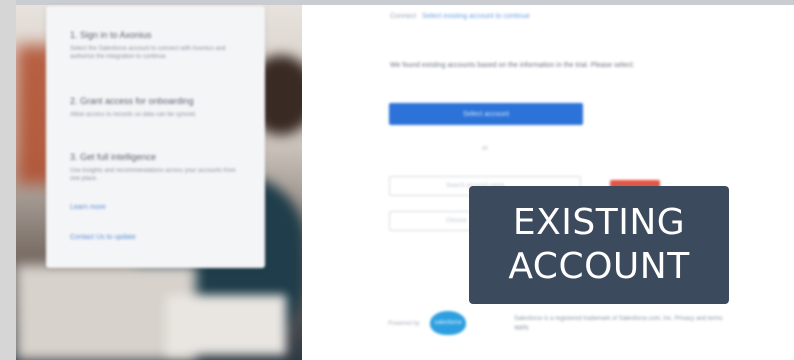 Image resolution: width=794 pixels, height=360 pixels. What do you see at coordinates (103, 237) in the screenshot?
I see `contact-us-link: Contact Us to update` at bounding box center [103, 237].